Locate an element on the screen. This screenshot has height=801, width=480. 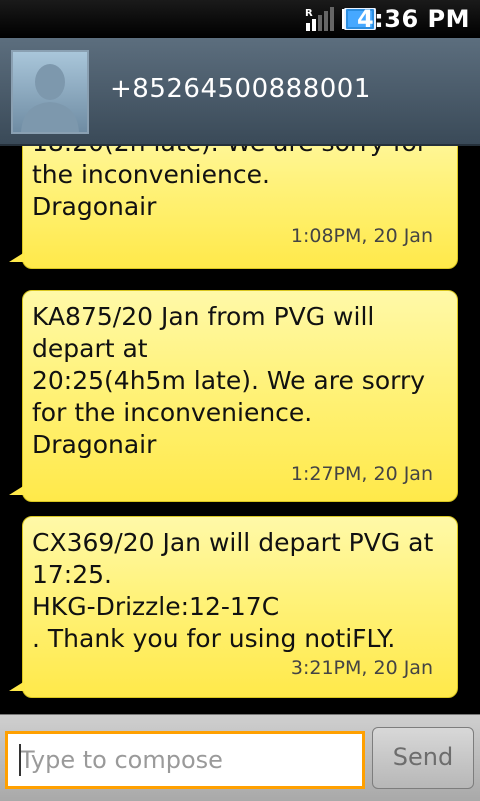
conversation-header: +85264500888001 is located at coordinates (240, 92).